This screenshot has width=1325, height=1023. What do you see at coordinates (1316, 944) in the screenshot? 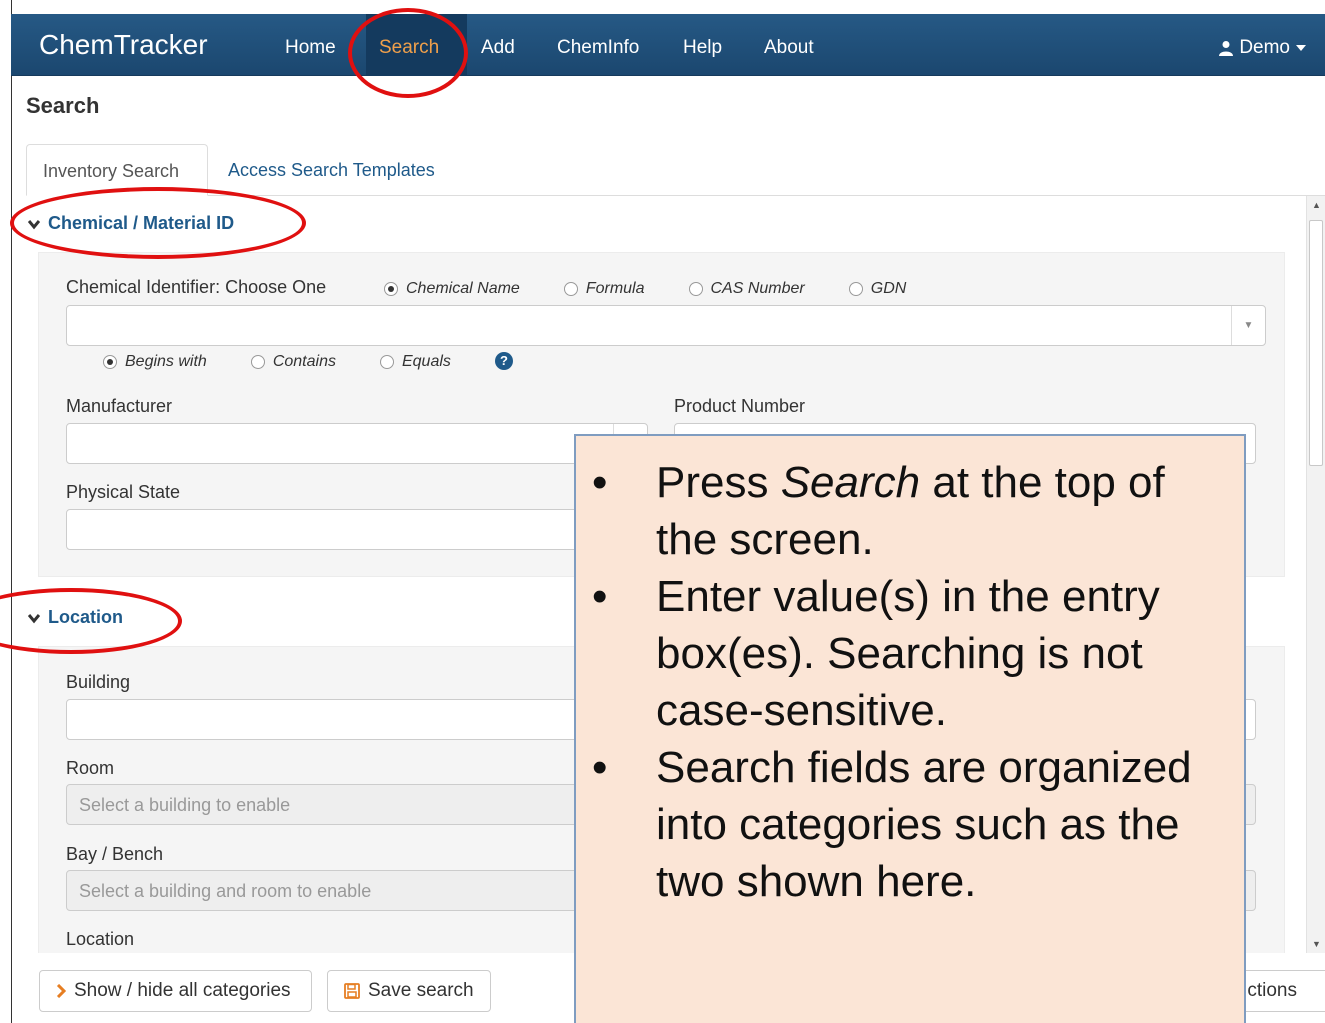
I see `scroll-down-icon: ▼` at bounding box center [1316, 944].